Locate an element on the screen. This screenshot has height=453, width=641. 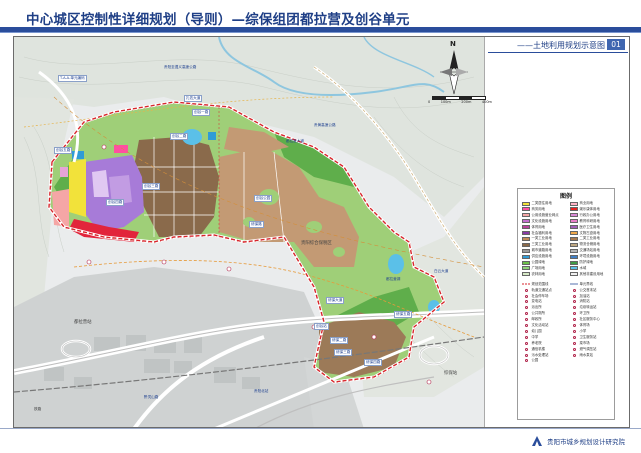
footer-divider is located at coordinates (320, 428).